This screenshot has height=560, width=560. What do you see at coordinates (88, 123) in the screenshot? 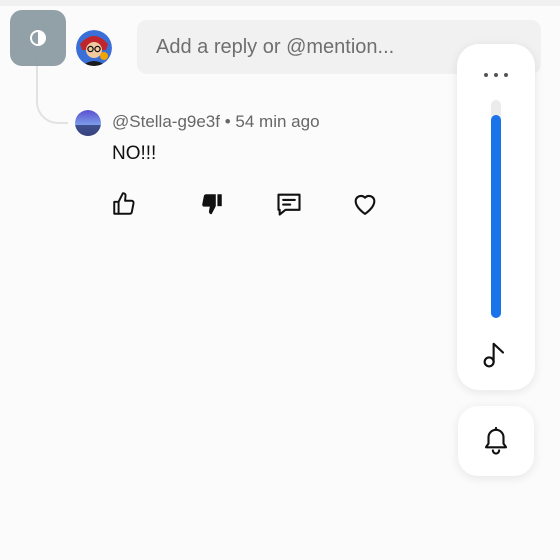
I see `commenter-avatar` at bounding box center [88, 123].